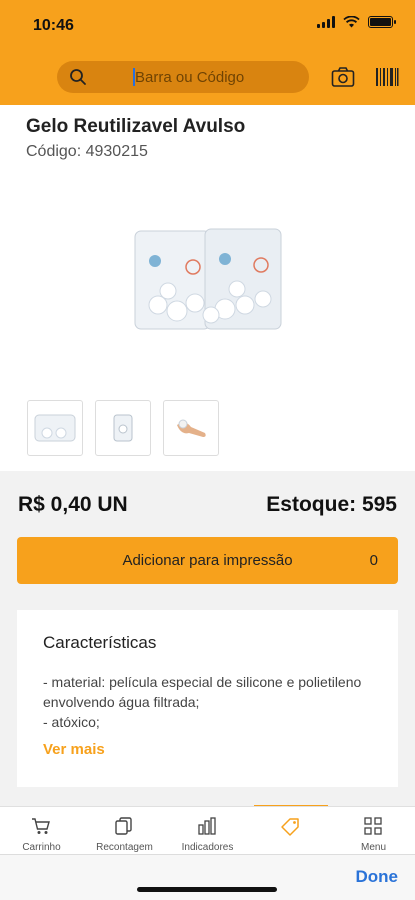  Describe the element at coordinates (207, 826) in the screenshot. I see `bar-chart-icon` at that location.